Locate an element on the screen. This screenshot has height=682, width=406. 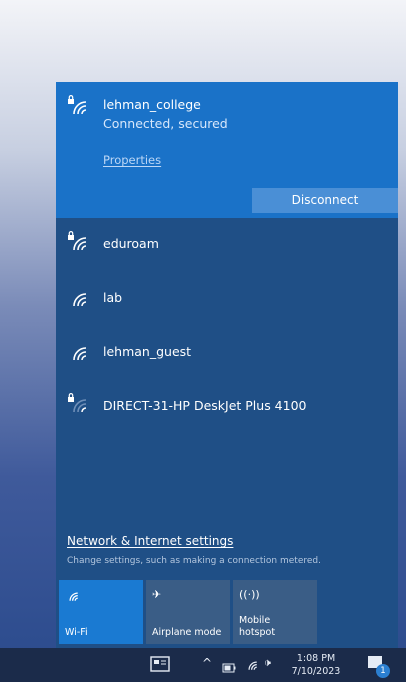
wifi-toggle-tile: Wi-Fi is located at coordinates (101, 612).